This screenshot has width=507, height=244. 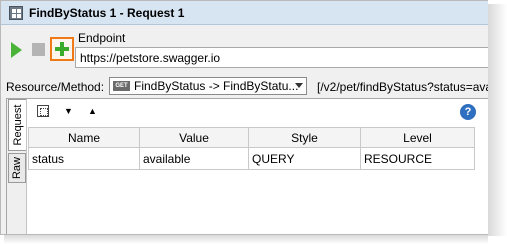 I want to click on resource-path: [/v2/pet/findByStatus?status=ava, so click(x=402, y=87).